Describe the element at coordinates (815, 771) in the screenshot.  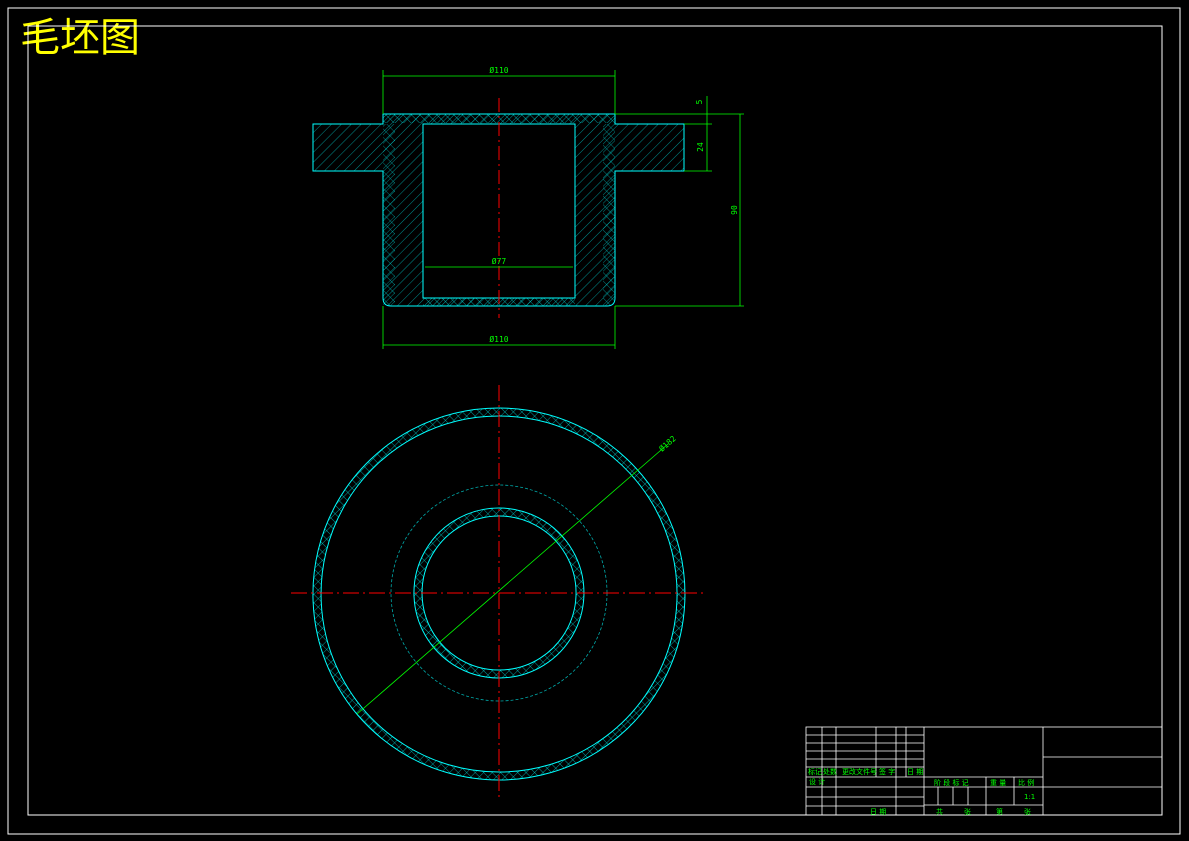
I see `tb-label-mark: 标记` at that location.